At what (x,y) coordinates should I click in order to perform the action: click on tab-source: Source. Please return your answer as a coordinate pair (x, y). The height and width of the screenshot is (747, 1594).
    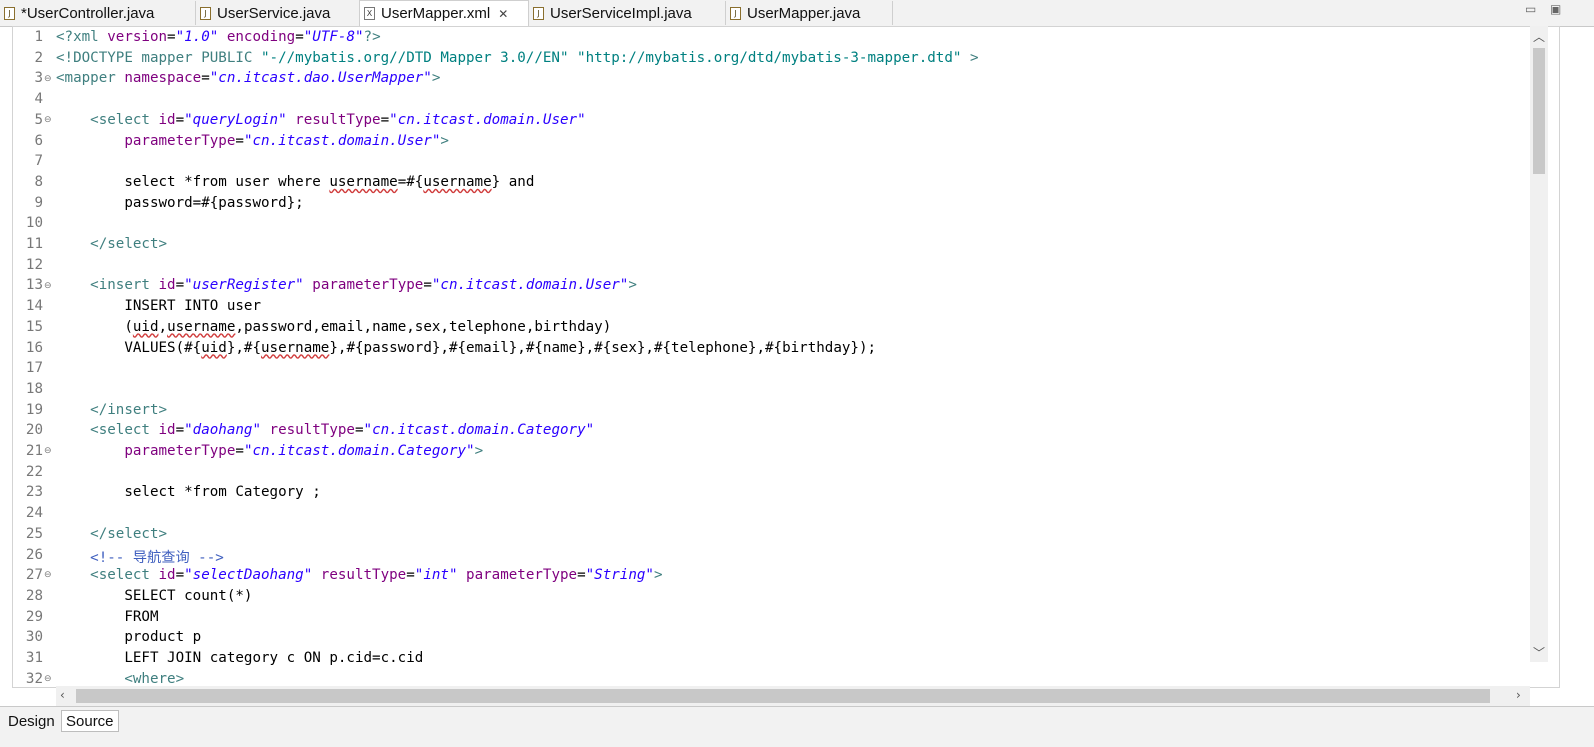
    Looking at the image, I should click on (90, 721).